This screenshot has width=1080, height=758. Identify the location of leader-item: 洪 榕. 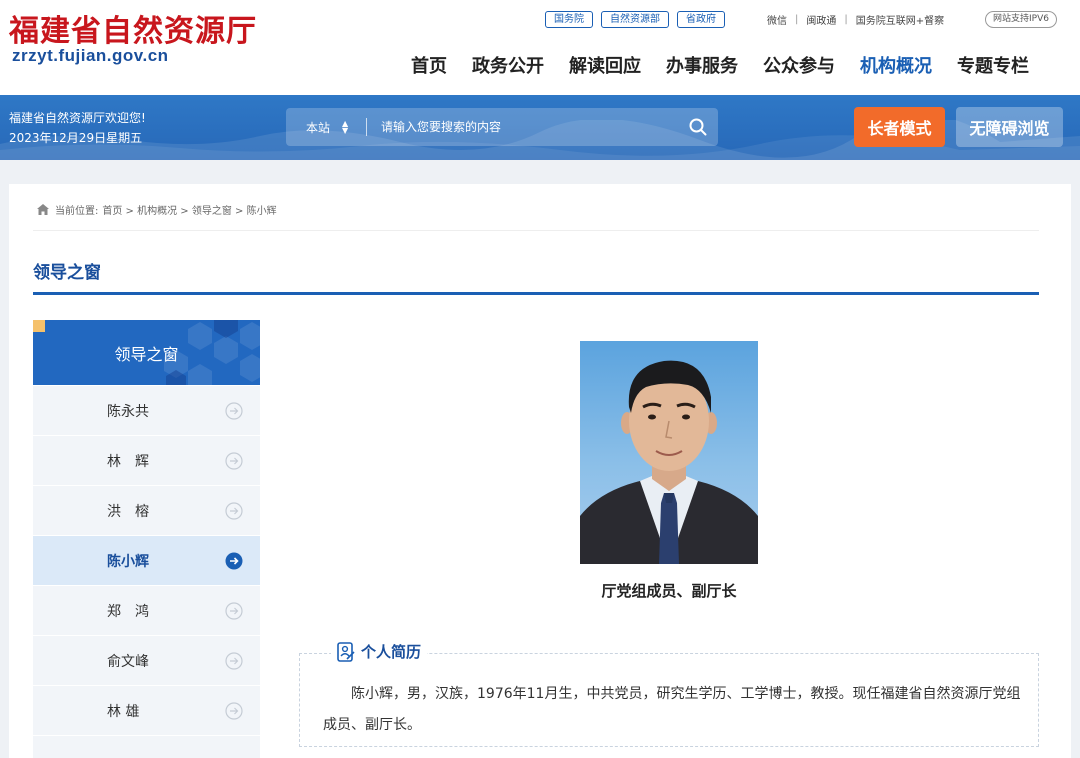
(146, 510).